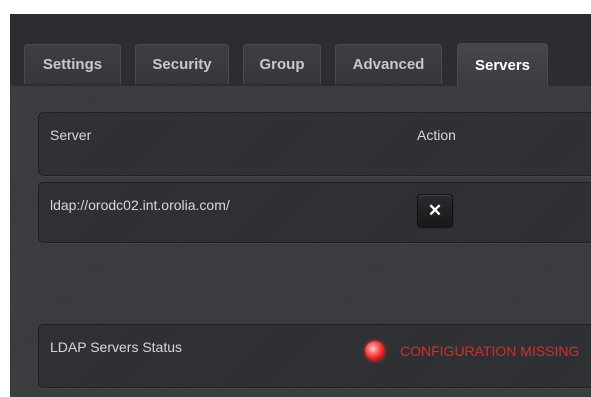 The image size is (591, 397). I want to click on table-row: ldap://orodc02.int.orolia.com/ ✕, so click(314, 212).